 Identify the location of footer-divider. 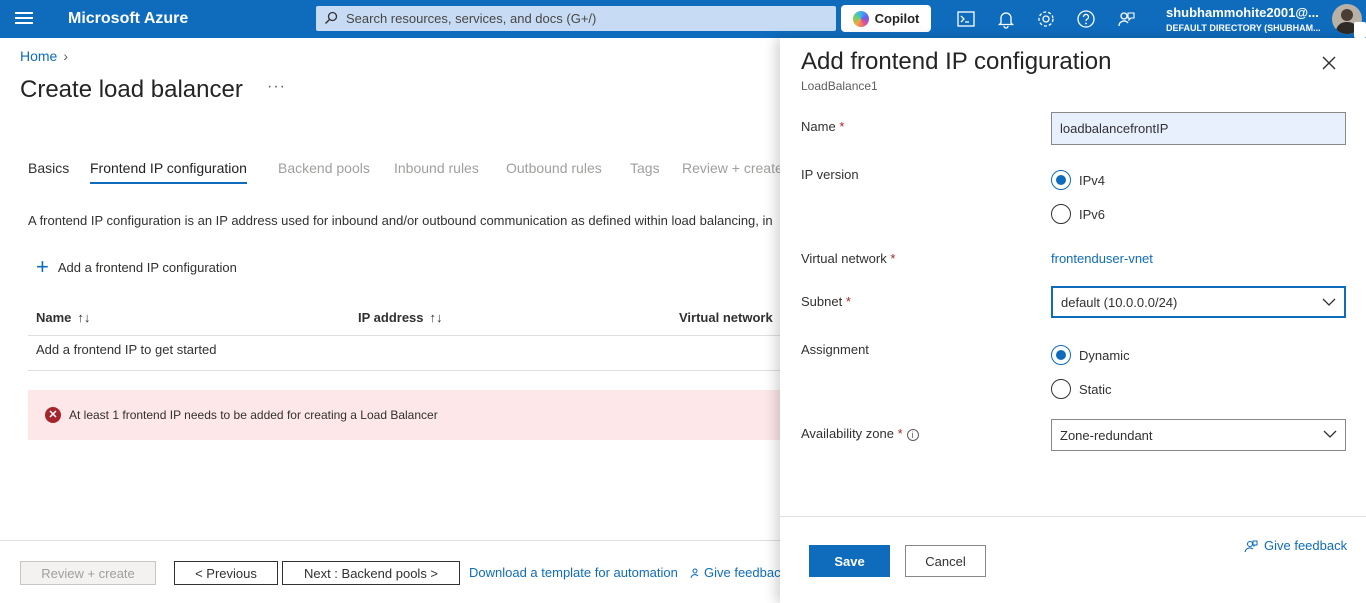
(390, 540).